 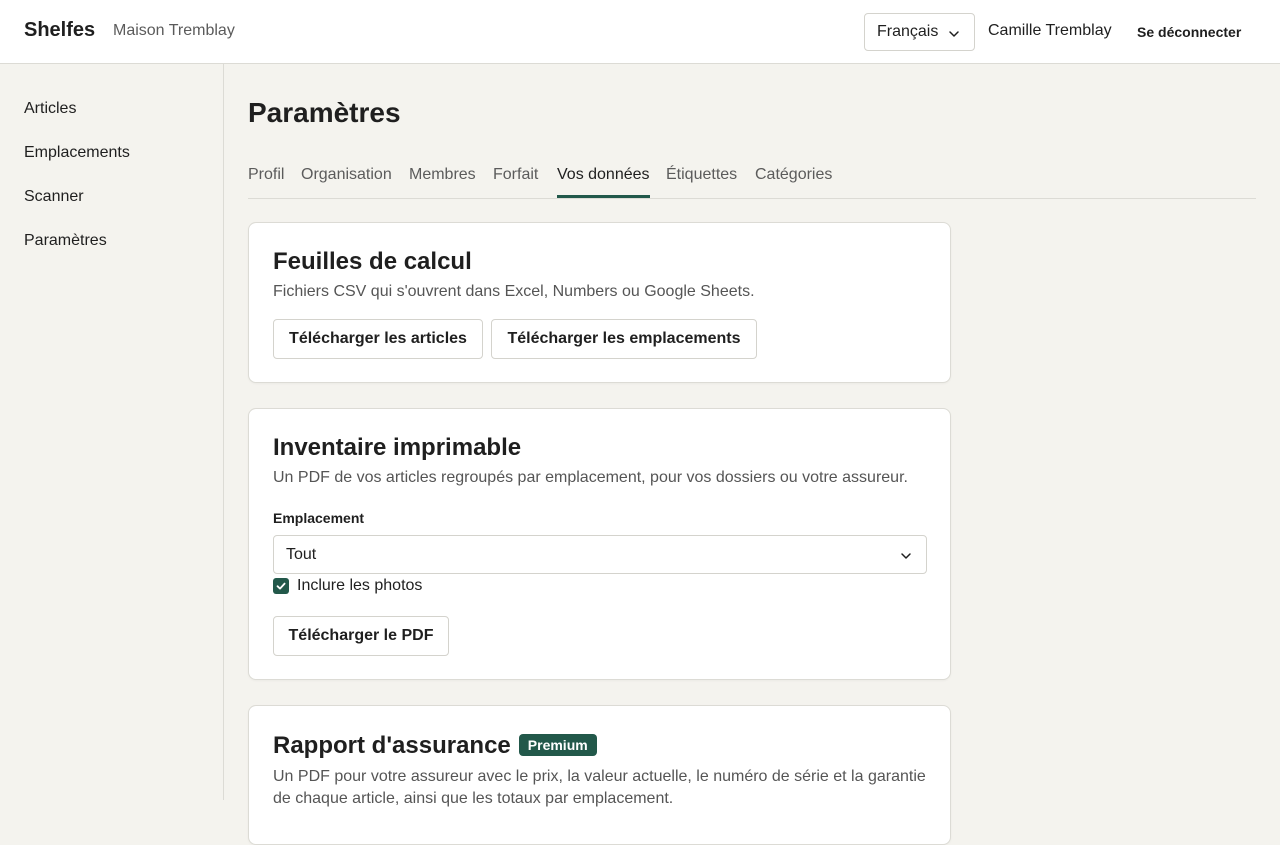 I want to click on location-select-value: Tout, so click(x=301, y=554).